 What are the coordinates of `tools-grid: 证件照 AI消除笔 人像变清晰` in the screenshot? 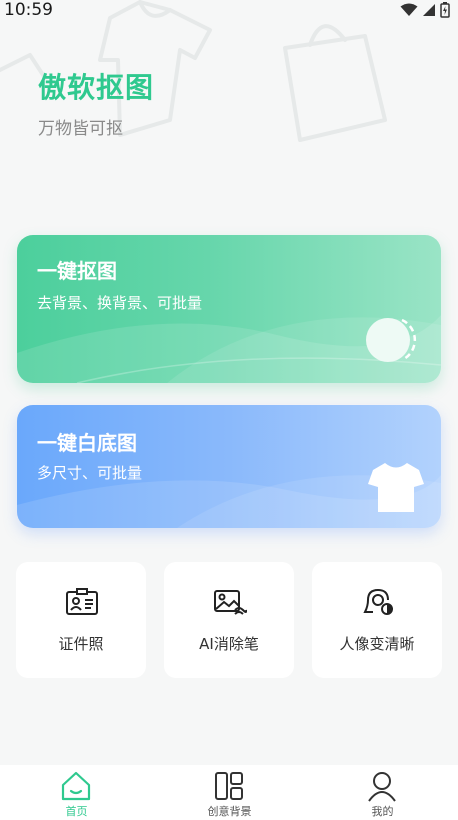 It's located at (229, 620).